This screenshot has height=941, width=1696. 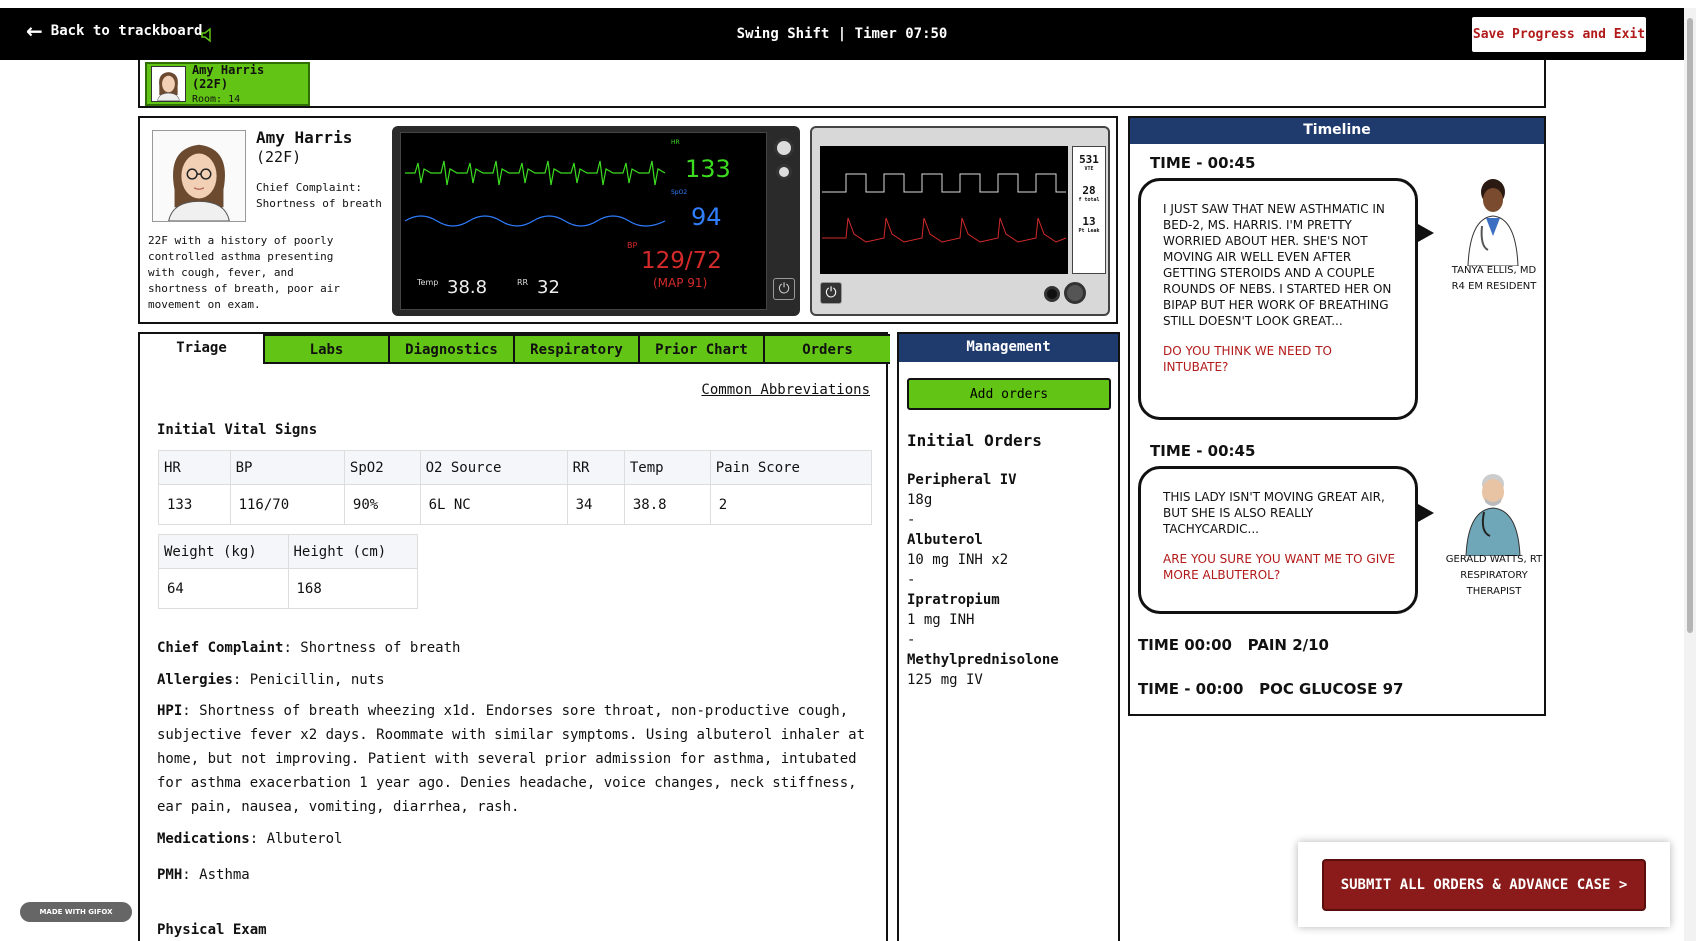 I want to click on weight-header: Weight (kg), so click(x=223, y=551).